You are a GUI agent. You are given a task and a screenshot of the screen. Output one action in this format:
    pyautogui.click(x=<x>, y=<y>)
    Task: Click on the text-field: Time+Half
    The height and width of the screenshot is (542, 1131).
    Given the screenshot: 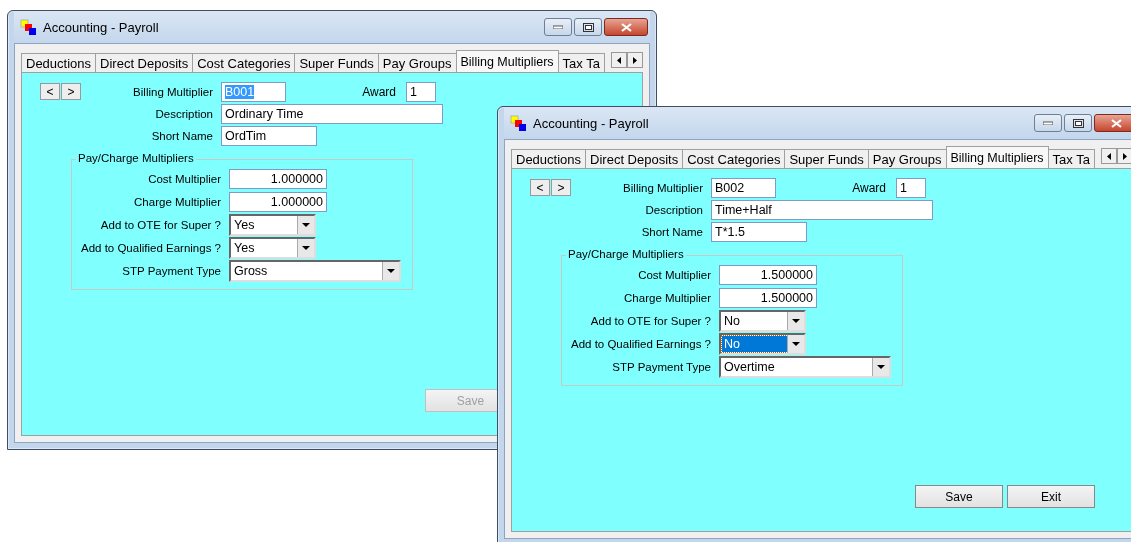 What is the action you would take?
    pyautogui.click(x=822, y=209)
    